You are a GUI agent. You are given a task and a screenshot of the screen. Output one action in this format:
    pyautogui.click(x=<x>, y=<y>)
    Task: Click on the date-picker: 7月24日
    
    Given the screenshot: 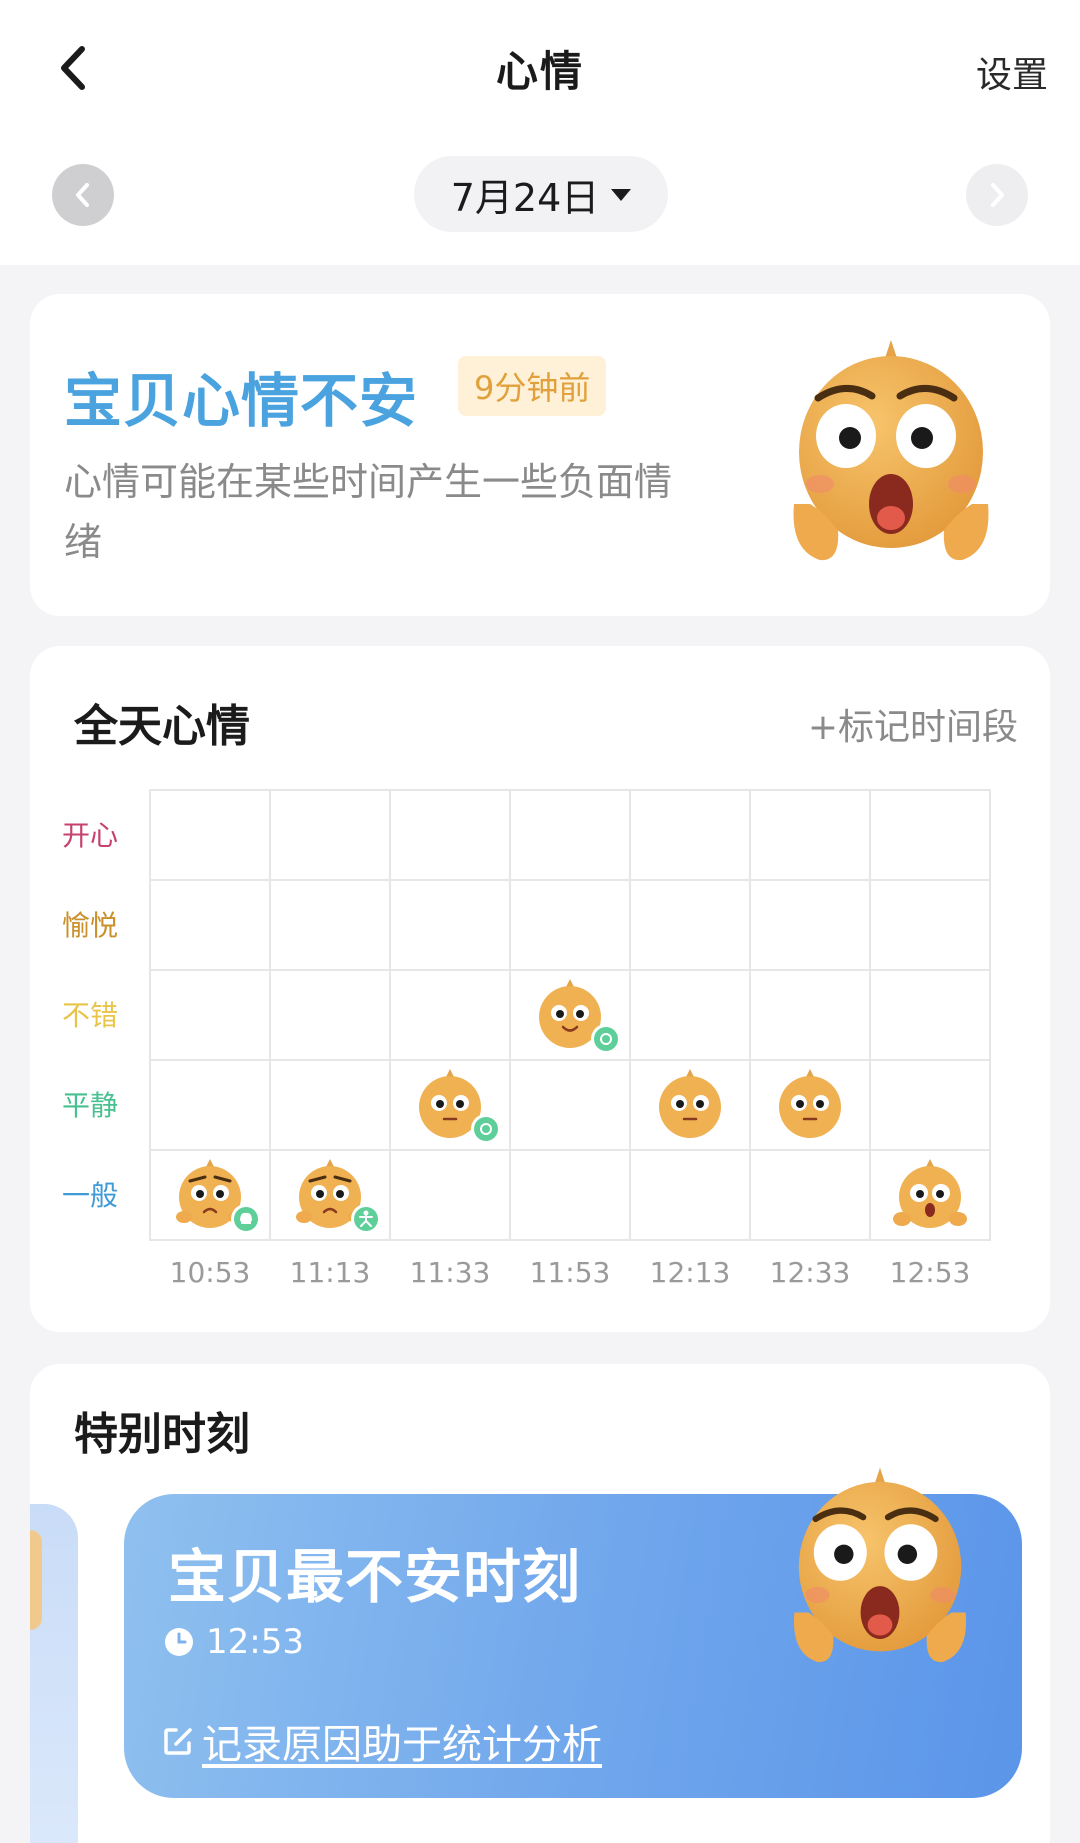 What is the action you would take?
    pyautogui.click(x=541, y=194)
    